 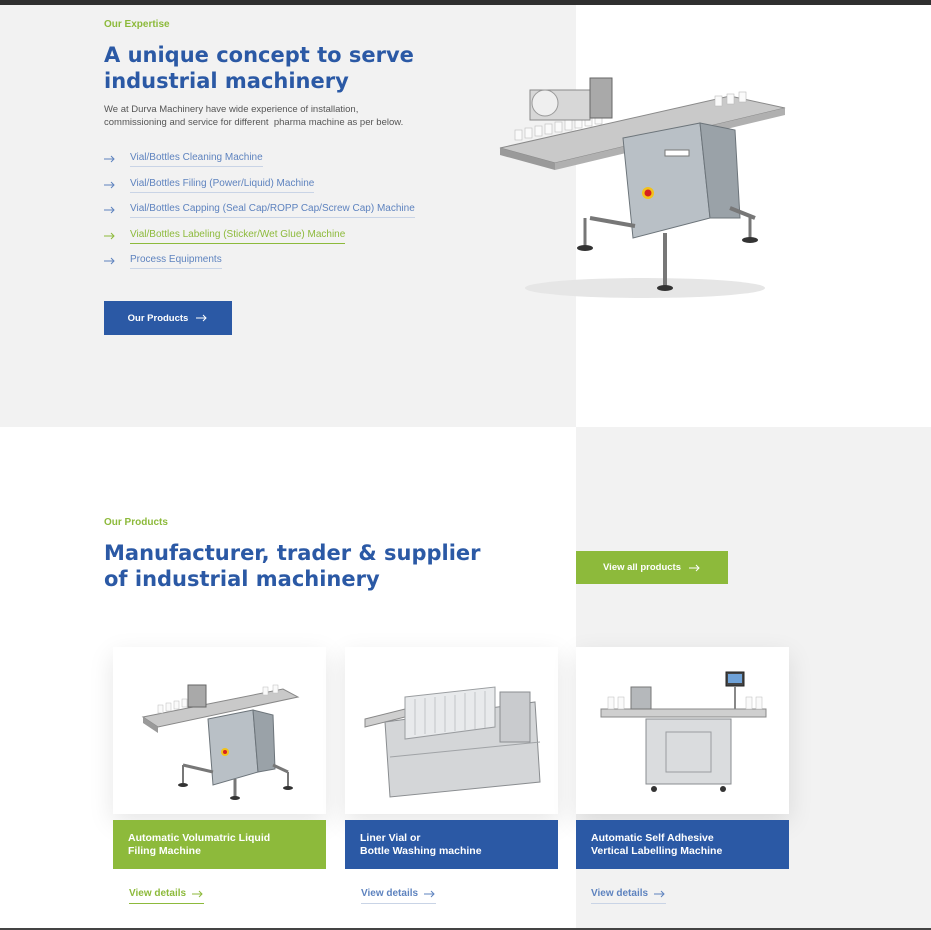 What do you see at coordinates (176, 261) in the screenshot?
I see `service-link-process: Process Equipments` at bounding box center [176, 261].